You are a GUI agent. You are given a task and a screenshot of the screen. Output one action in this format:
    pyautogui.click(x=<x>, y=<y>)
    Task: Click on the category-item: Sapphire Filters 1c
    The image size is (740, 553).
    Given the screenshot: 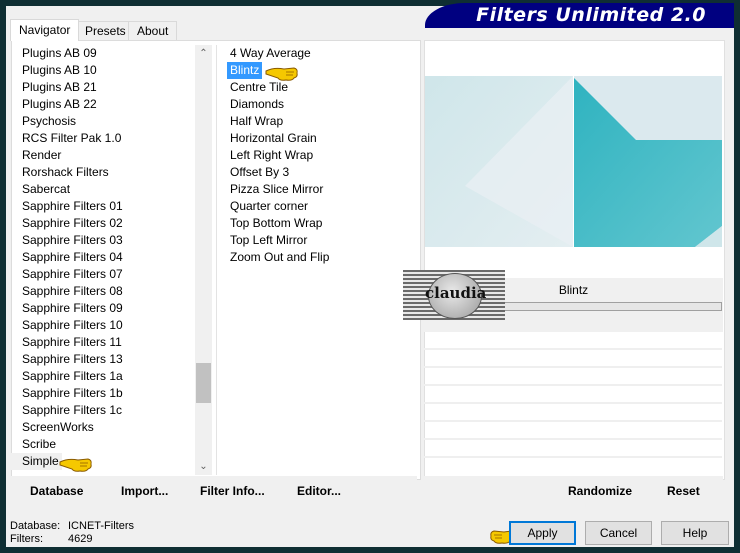 What is the action you would take?
    pyautogui.click(x=103, y=410)
    